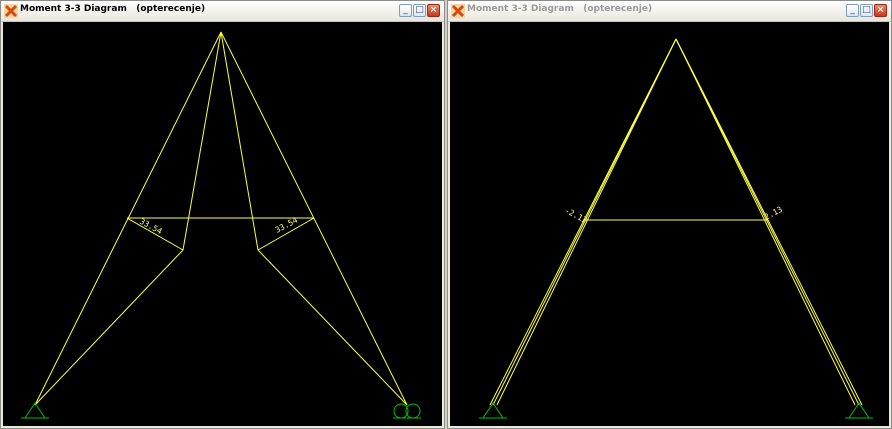 The height and width of the screenshot is (429, 892). I want to click on moment-value-label: 2.13, so click(773, 213).